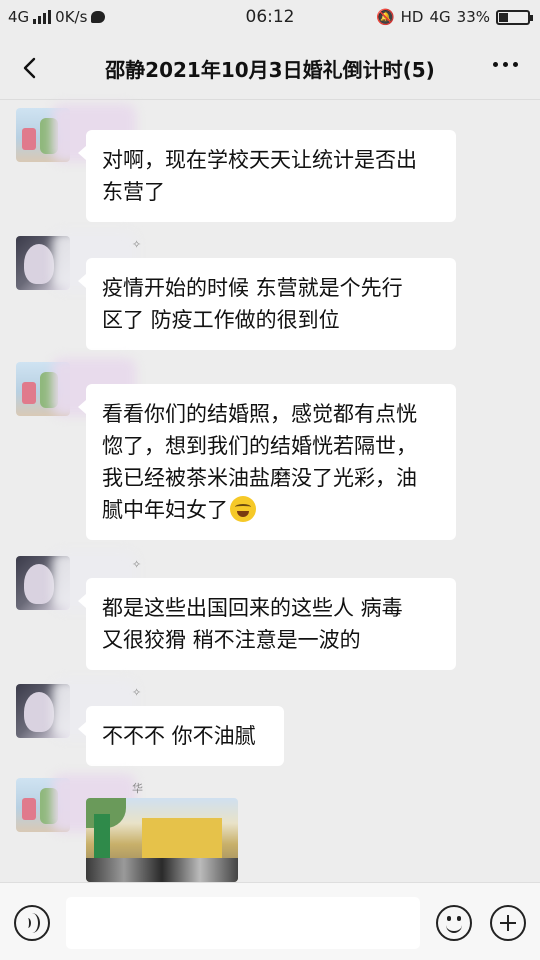  Describe the element at coordinates (32, 923) in the screenshot. I see `voice-icon` at that location.